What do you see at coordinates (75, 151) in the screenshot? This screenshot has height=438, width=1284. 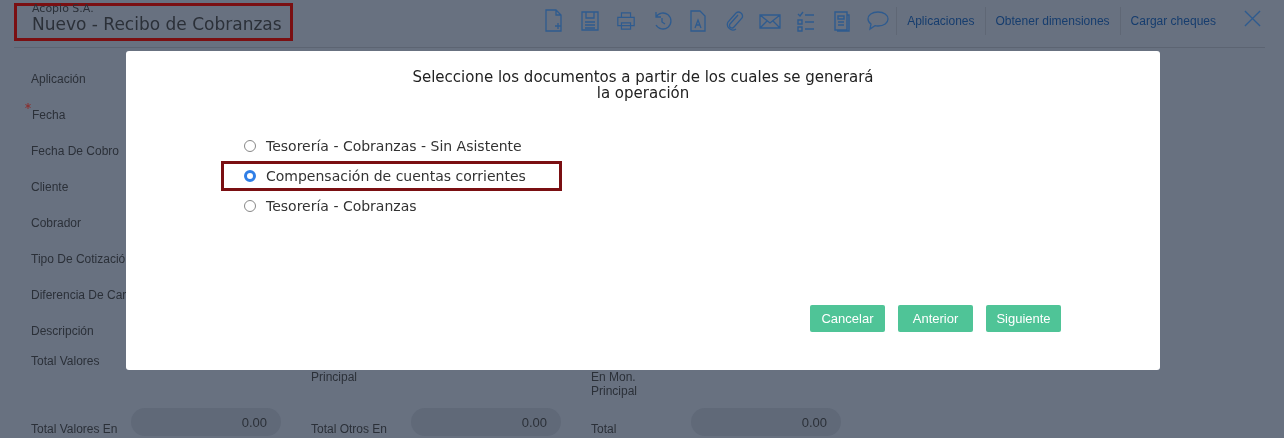 I see `field-label: Fecha De Cobro` at bounding box center [75, 151].